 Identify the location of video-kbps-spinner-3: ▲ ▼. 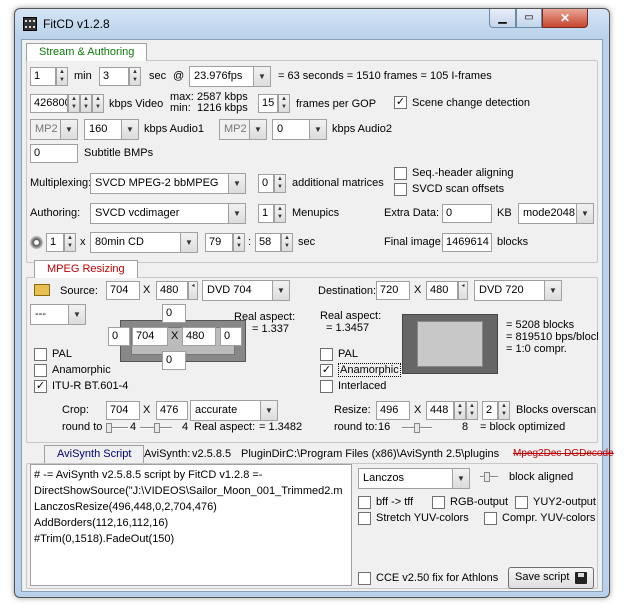
(98, 103).